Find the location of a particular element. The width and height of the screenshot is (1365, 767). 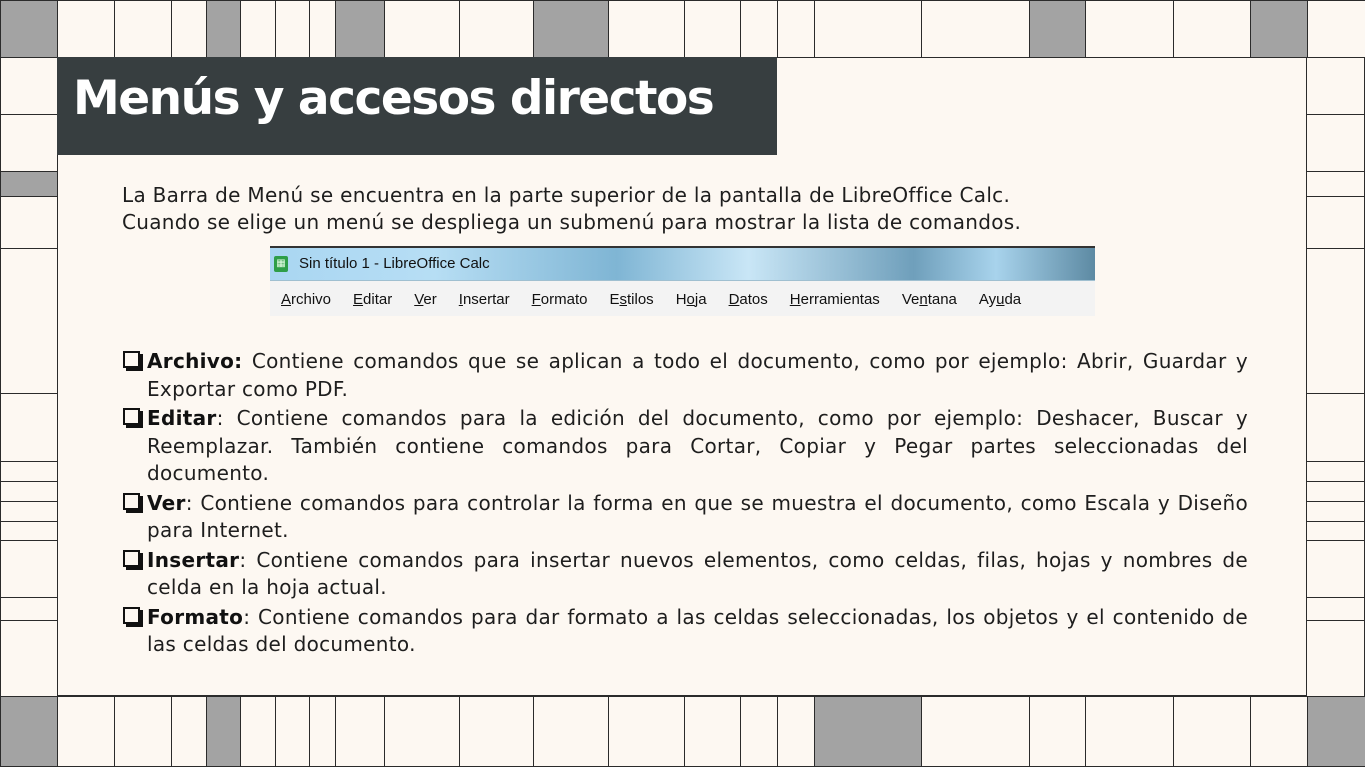

item-term: Ver is located at coordinates (166, 502).